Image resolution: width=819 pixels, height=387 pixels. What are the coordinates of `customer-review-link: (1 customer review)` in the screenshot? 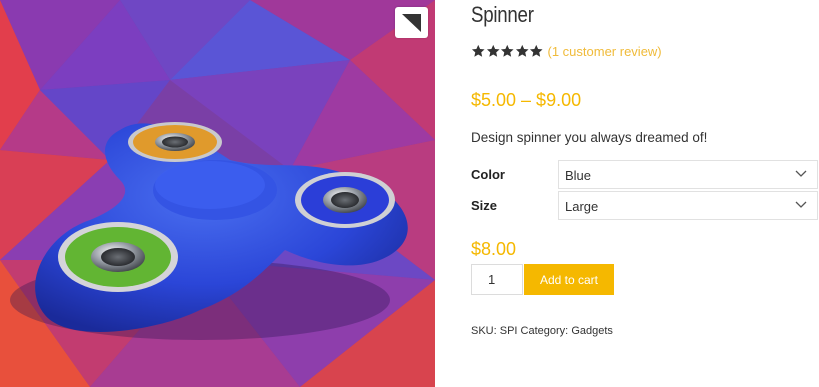 It's located at (605, 51).